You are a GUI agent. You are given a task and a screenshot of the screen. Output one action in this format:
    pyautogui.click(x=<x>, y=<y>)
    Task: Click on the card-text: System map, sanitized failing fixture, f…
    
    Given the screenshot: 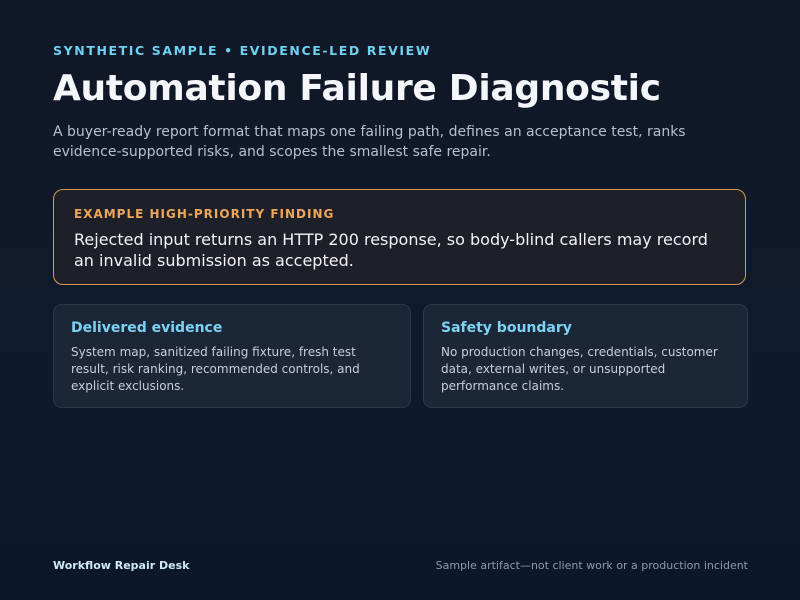 What is the action you would take?
    pyautogui.click(x=215, y=369)
    